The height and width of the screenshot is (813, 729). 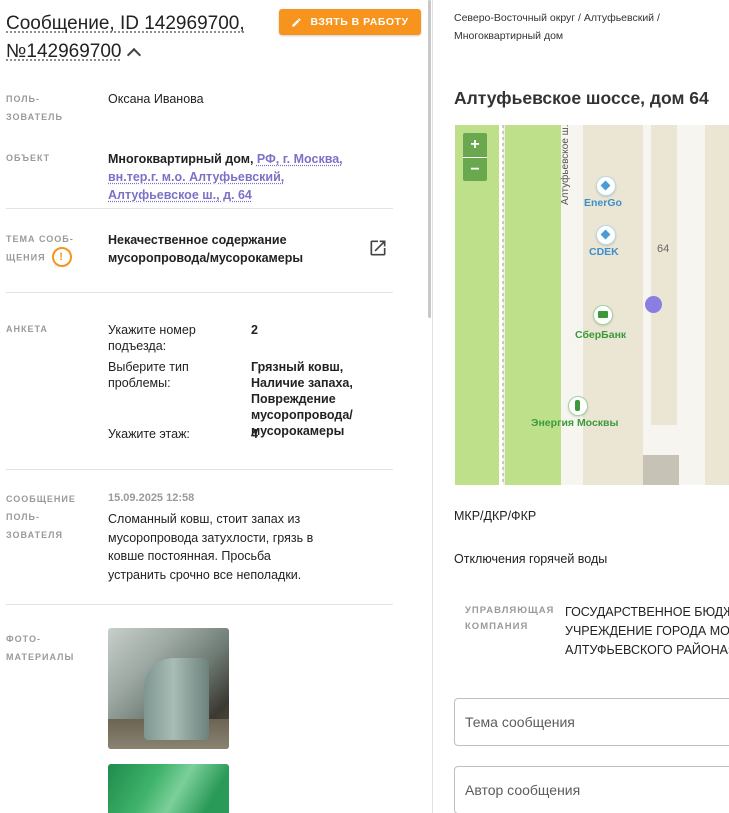 I want to click on map-poi-label: EnerGo, so click(x=603, y=203).